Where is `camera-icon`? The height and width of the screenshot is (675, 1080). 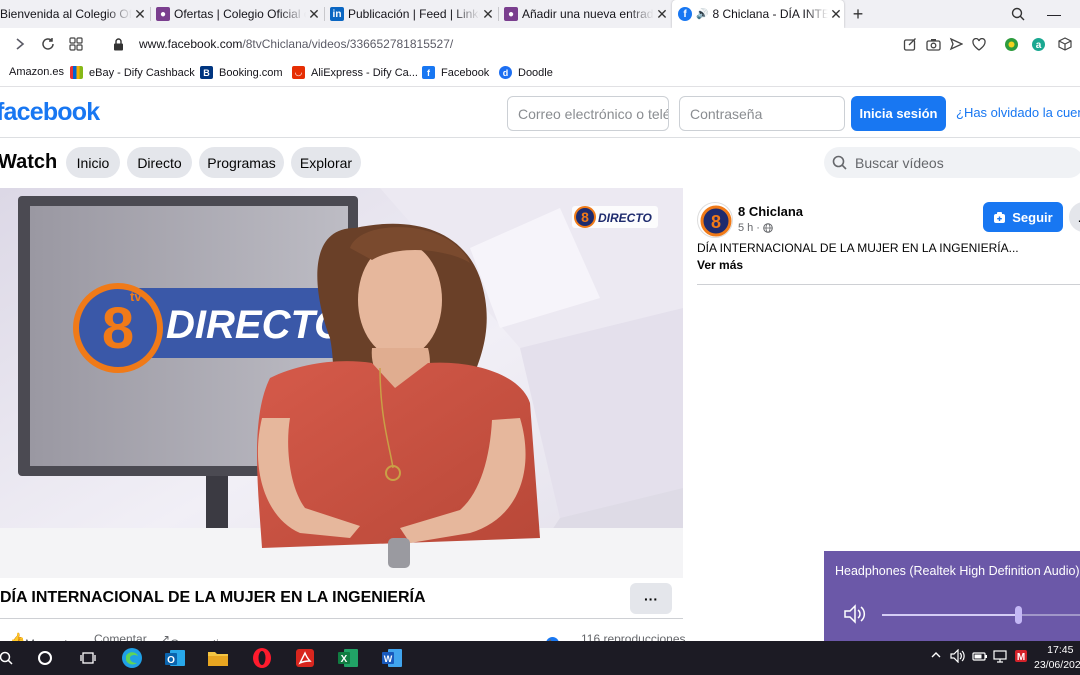 camera-icon is located at coordinates (933, 44).